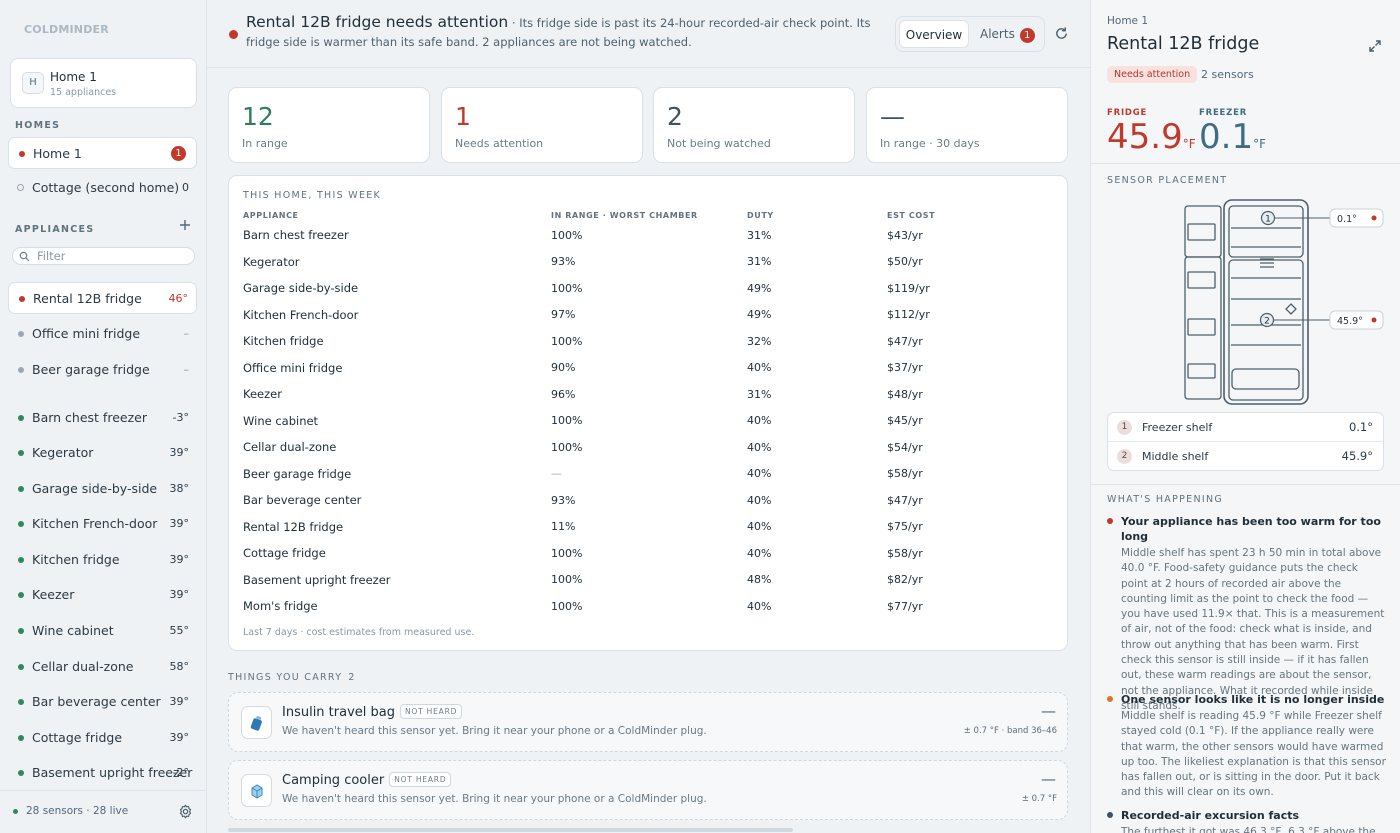  What do you see at coordinates (625, 553) in the screenshot?
I see `table-row: Cottage fridge 100% 40% $58/yr` at bounding box center [625, 553].